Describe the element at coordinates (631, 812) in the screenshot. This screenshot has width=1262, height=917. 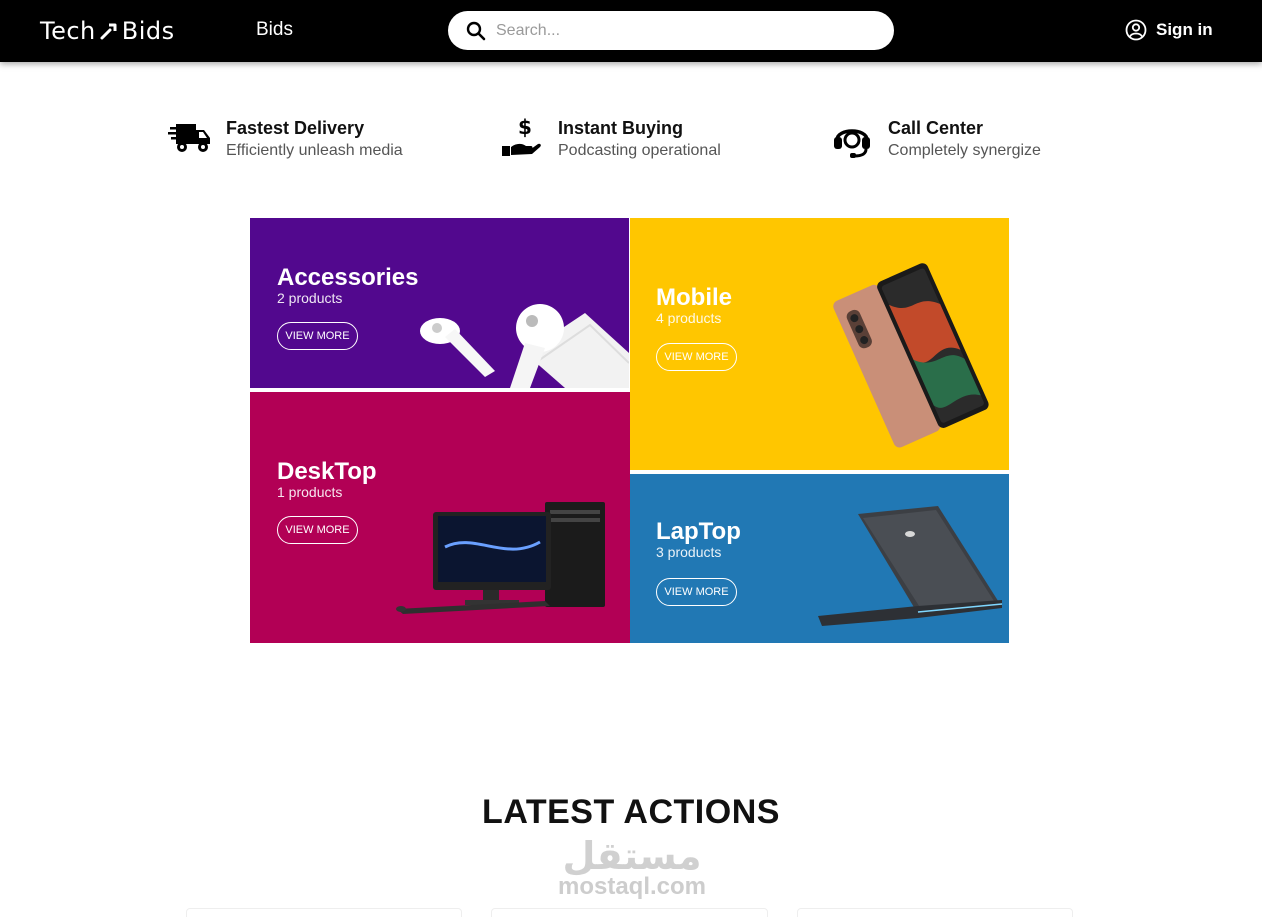
I see `latest-actions-heading: LATEST ACTIONS` at that location.